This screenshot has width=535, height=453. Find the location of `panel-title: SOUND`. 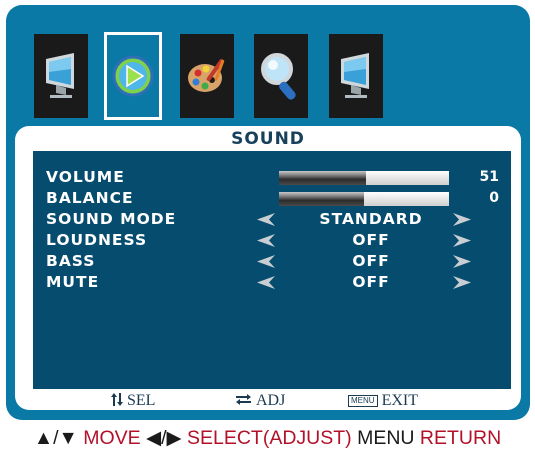

panel-title: SOUND is located at coordinates (268, 139).